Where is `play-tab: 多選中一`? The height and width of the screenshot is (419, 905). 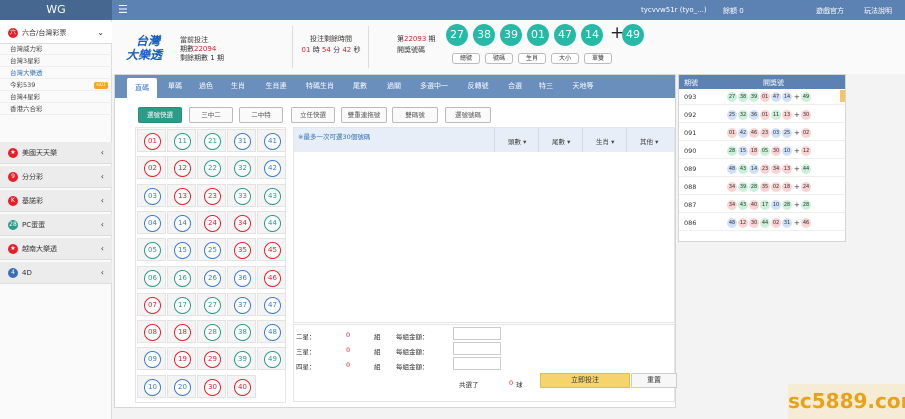 play-tab: 多選中一 is located at coordinates (434, 86).